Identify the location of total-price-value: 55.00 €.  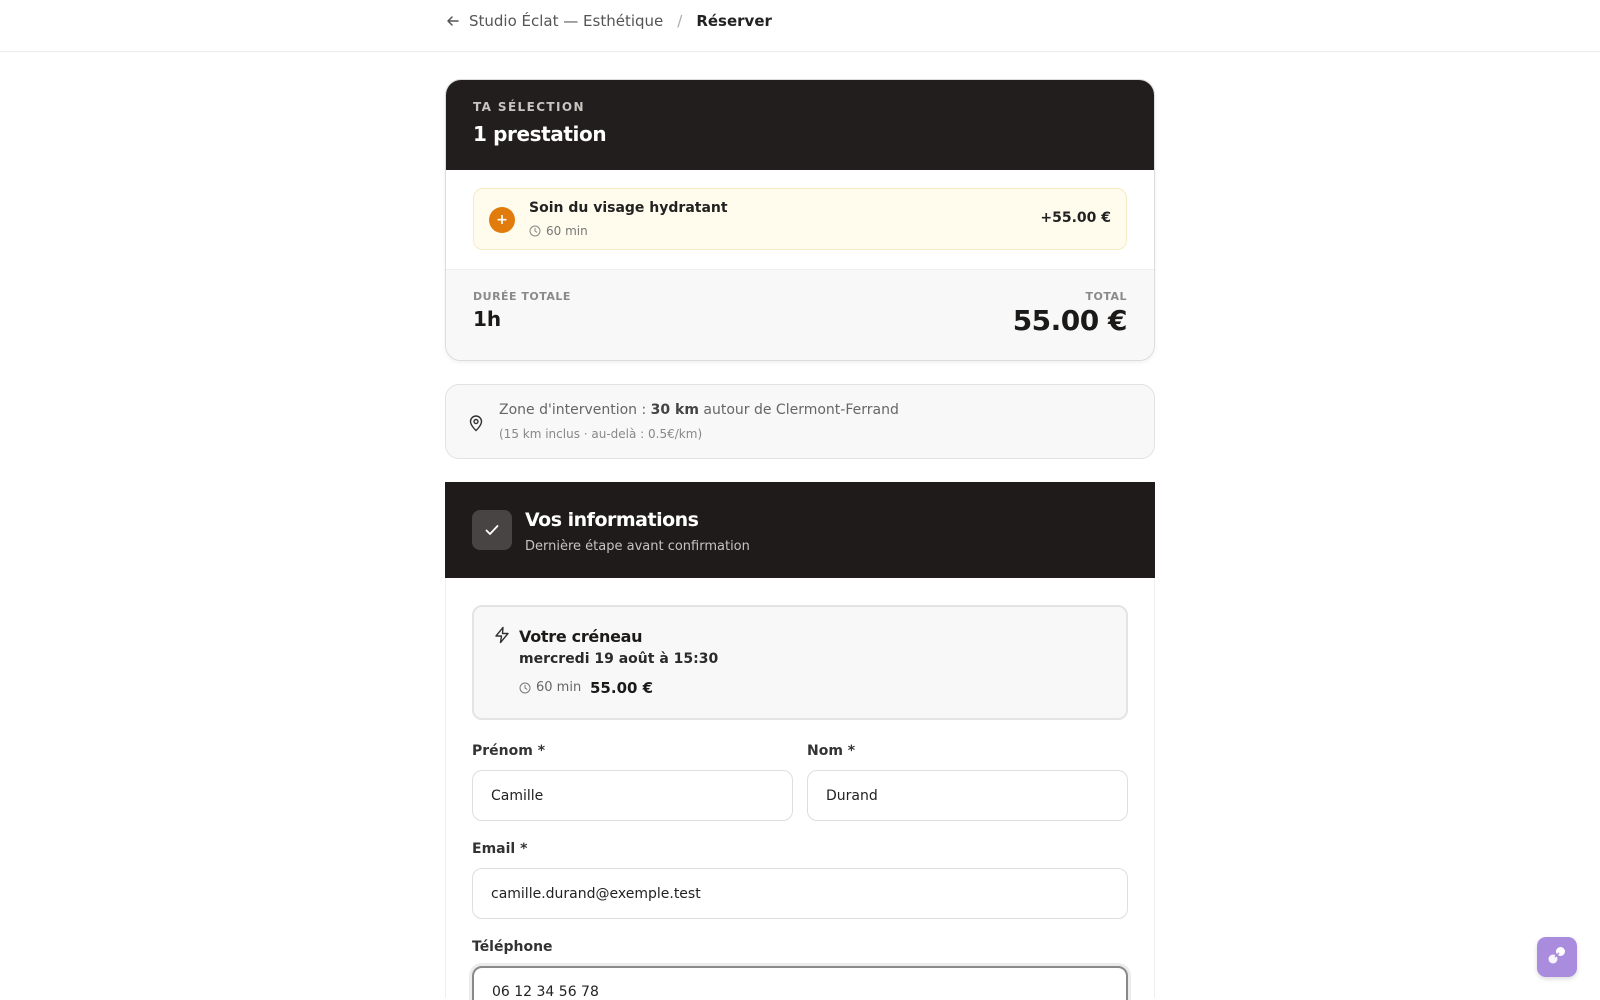
(1070, 320).